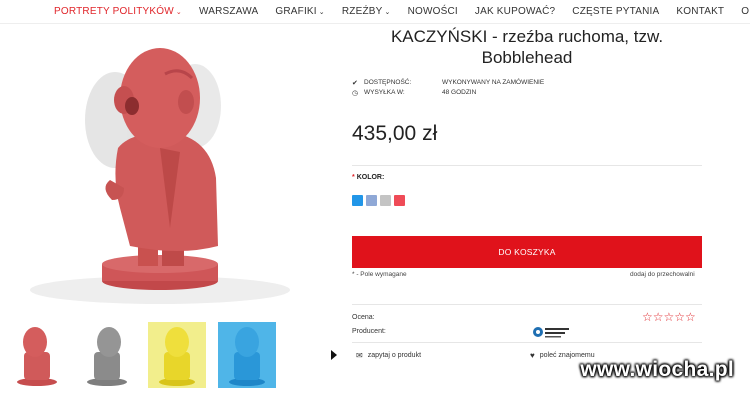  Describe the element at coordinates (532, 355) in the screenshot. I see `heart-icon: ♥` at that location.